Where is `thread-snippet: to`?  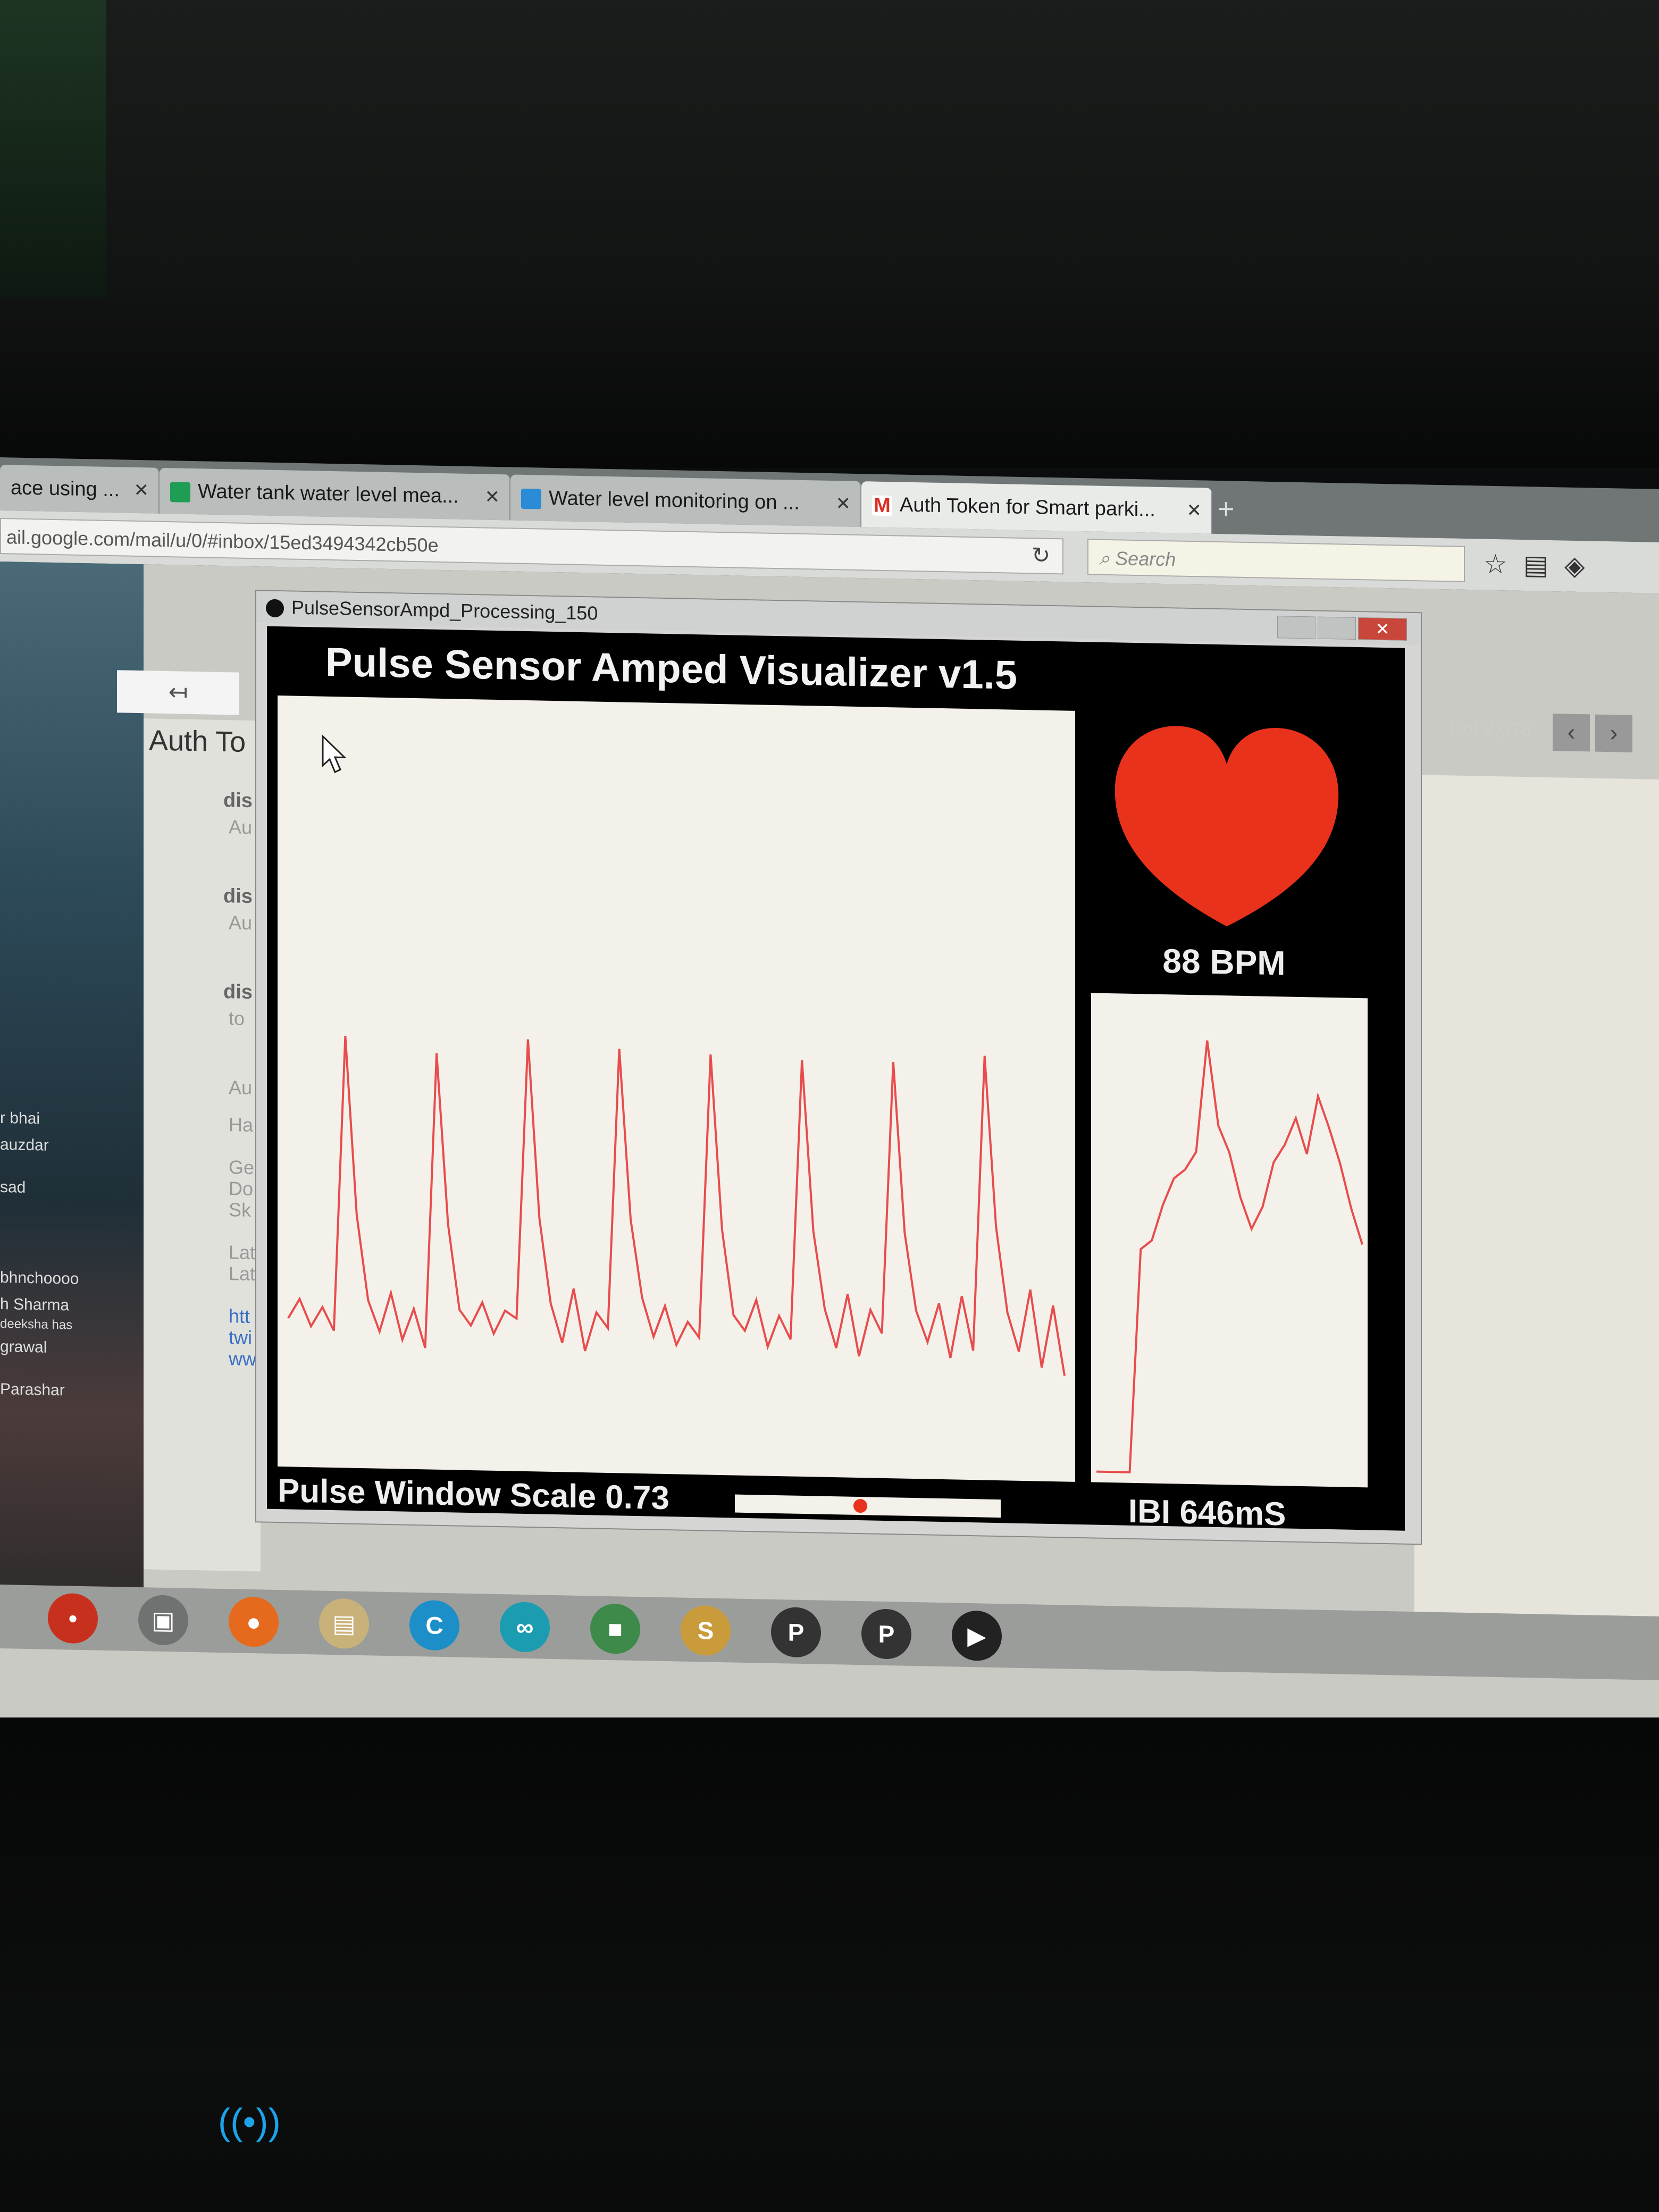 thread-snippet: to is located at coordinates (237, 1018).